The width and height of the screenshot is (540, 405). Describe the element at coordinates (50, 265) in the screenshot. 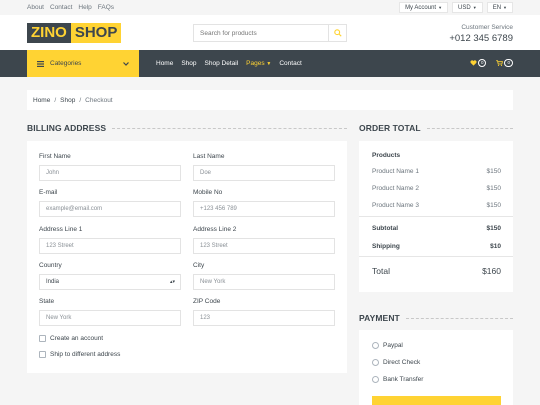

I see `country-label: Country` at that location.